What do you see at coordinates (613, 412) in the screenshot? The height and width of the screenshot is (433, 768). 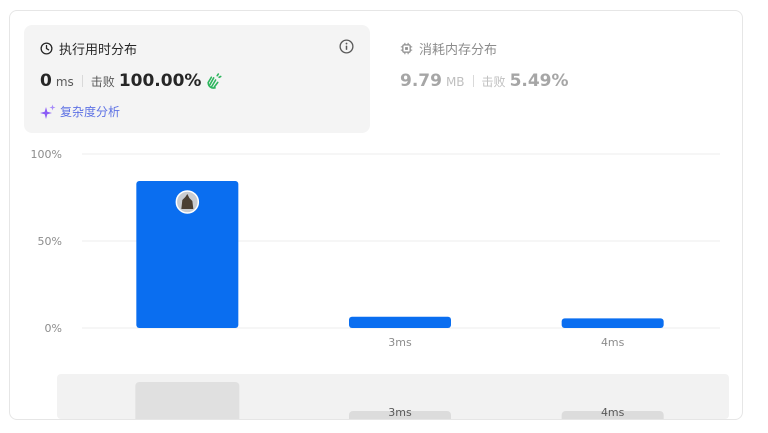 I see `overview-label: 4ms` at bounding box center [613, 412].